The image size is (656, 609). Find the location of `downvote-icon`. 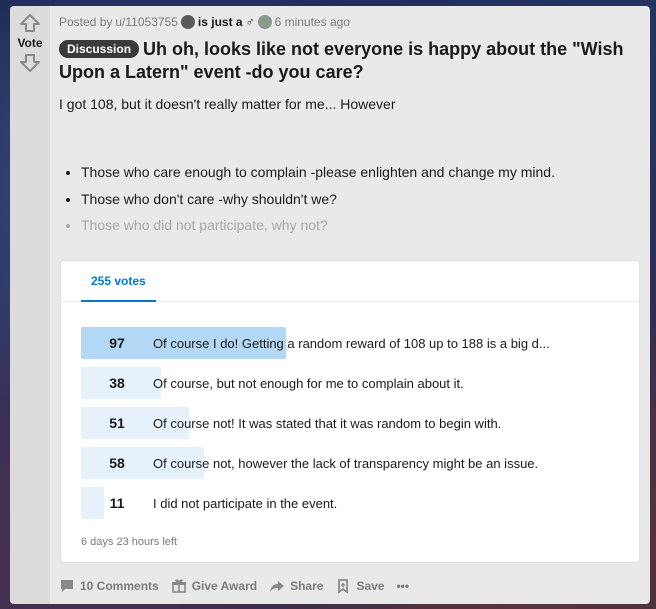

downvote-icon is located at coordinates (30, 63).